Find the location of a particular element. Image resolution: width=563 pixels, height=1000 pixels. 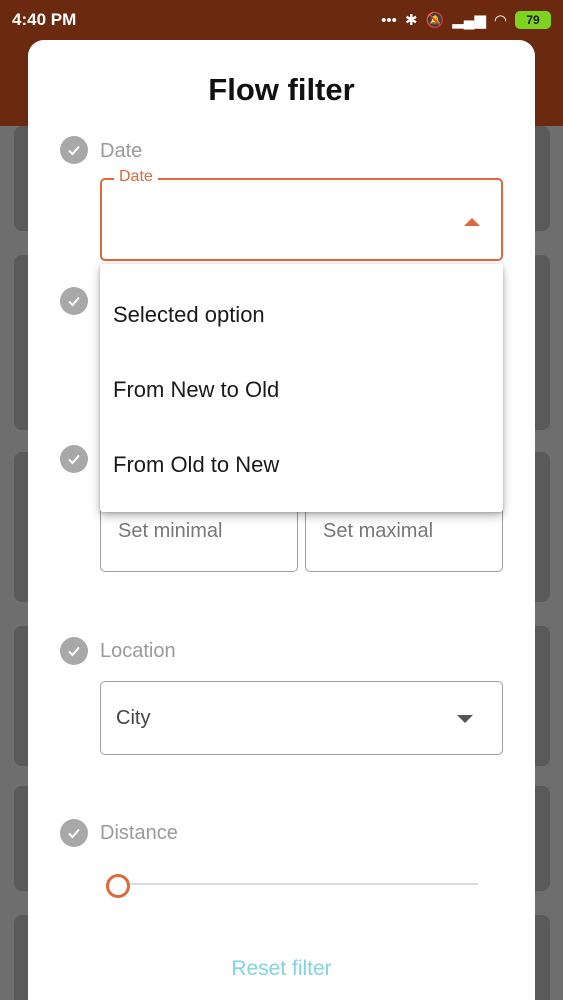

dropdown-option: From Old to New is located at coordinates (196, 465).